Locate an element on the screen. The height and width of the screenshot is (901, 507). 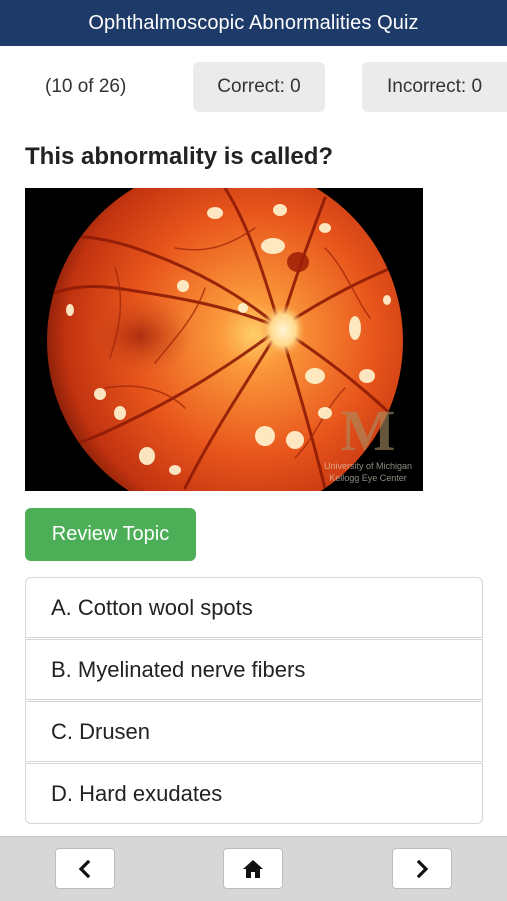
home-button is located at coordinates (253, 868).